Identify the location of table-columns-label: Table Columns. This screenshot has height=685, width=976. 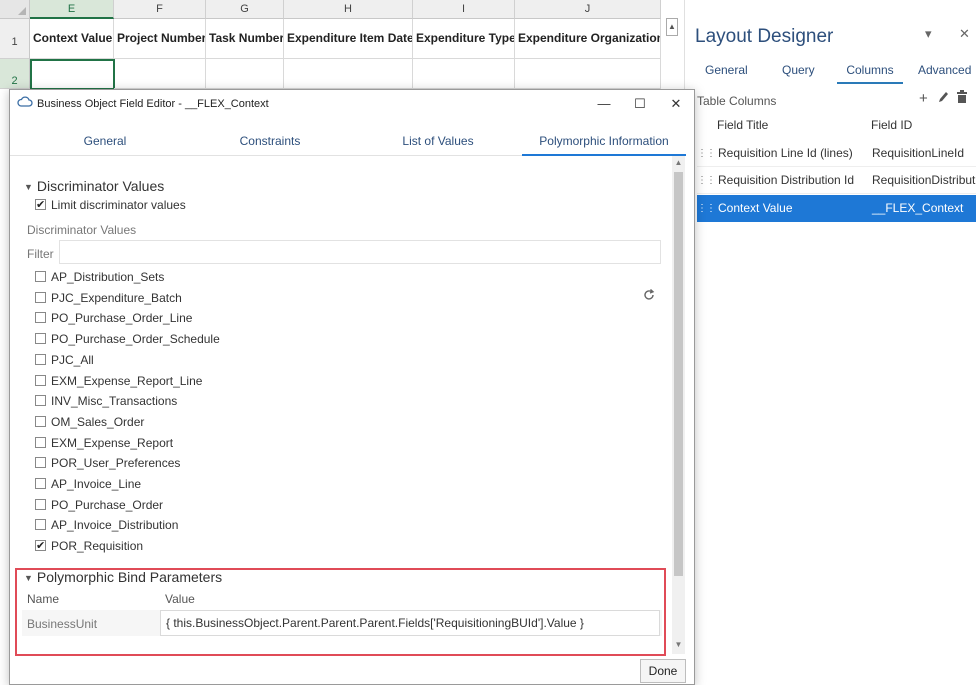
(737, 101).